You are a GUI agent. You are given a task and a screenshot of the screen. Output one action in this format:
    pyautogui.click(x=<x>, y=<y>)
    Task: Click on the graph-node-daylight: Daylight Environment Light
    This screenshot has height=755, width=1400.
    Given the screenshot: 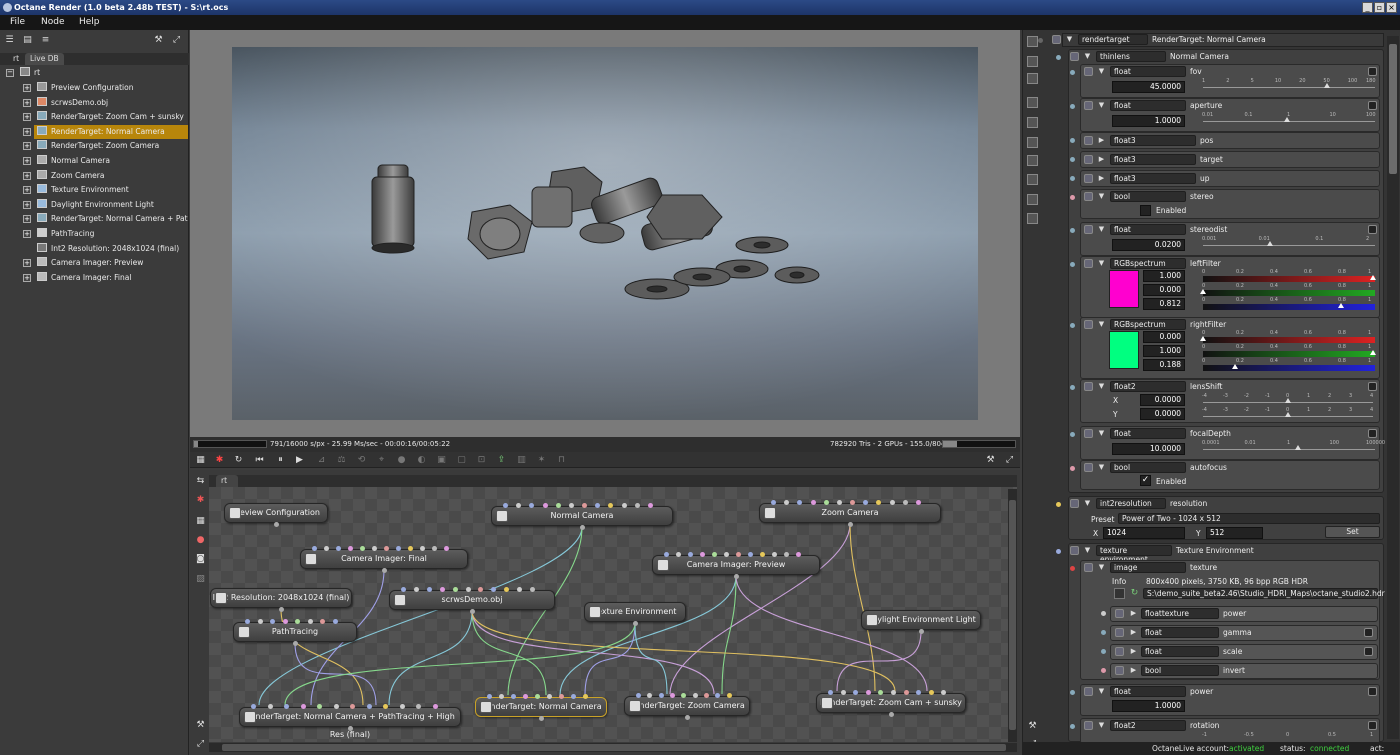 What is the action you would take?
    pyautogui.click(x=921, y=620)
    